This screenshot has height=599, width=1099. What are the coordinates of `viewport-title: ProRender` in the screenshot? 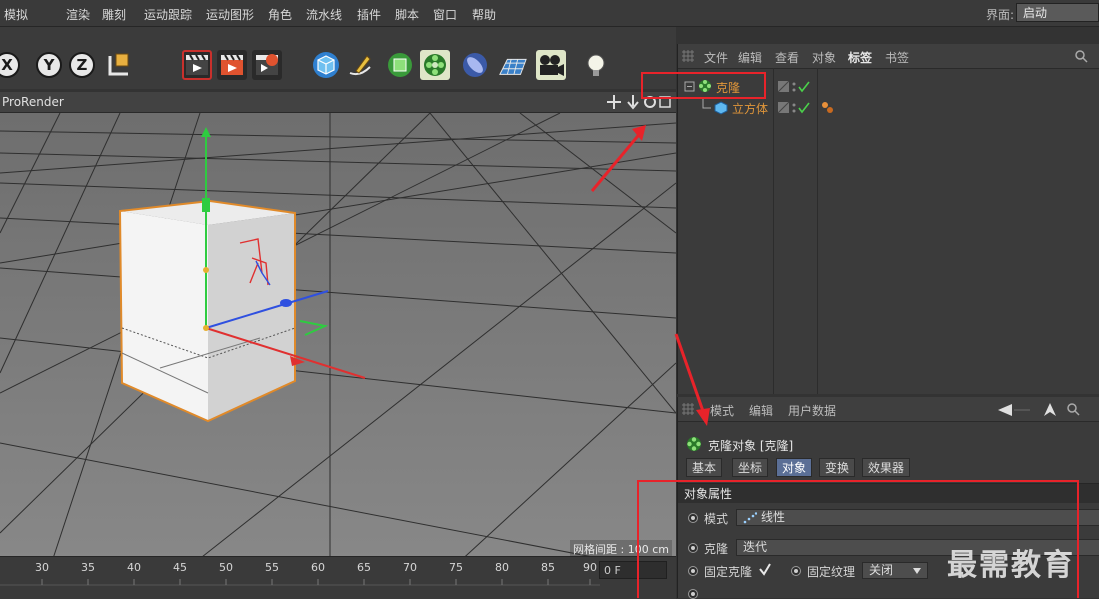 It's located at (33, 102).